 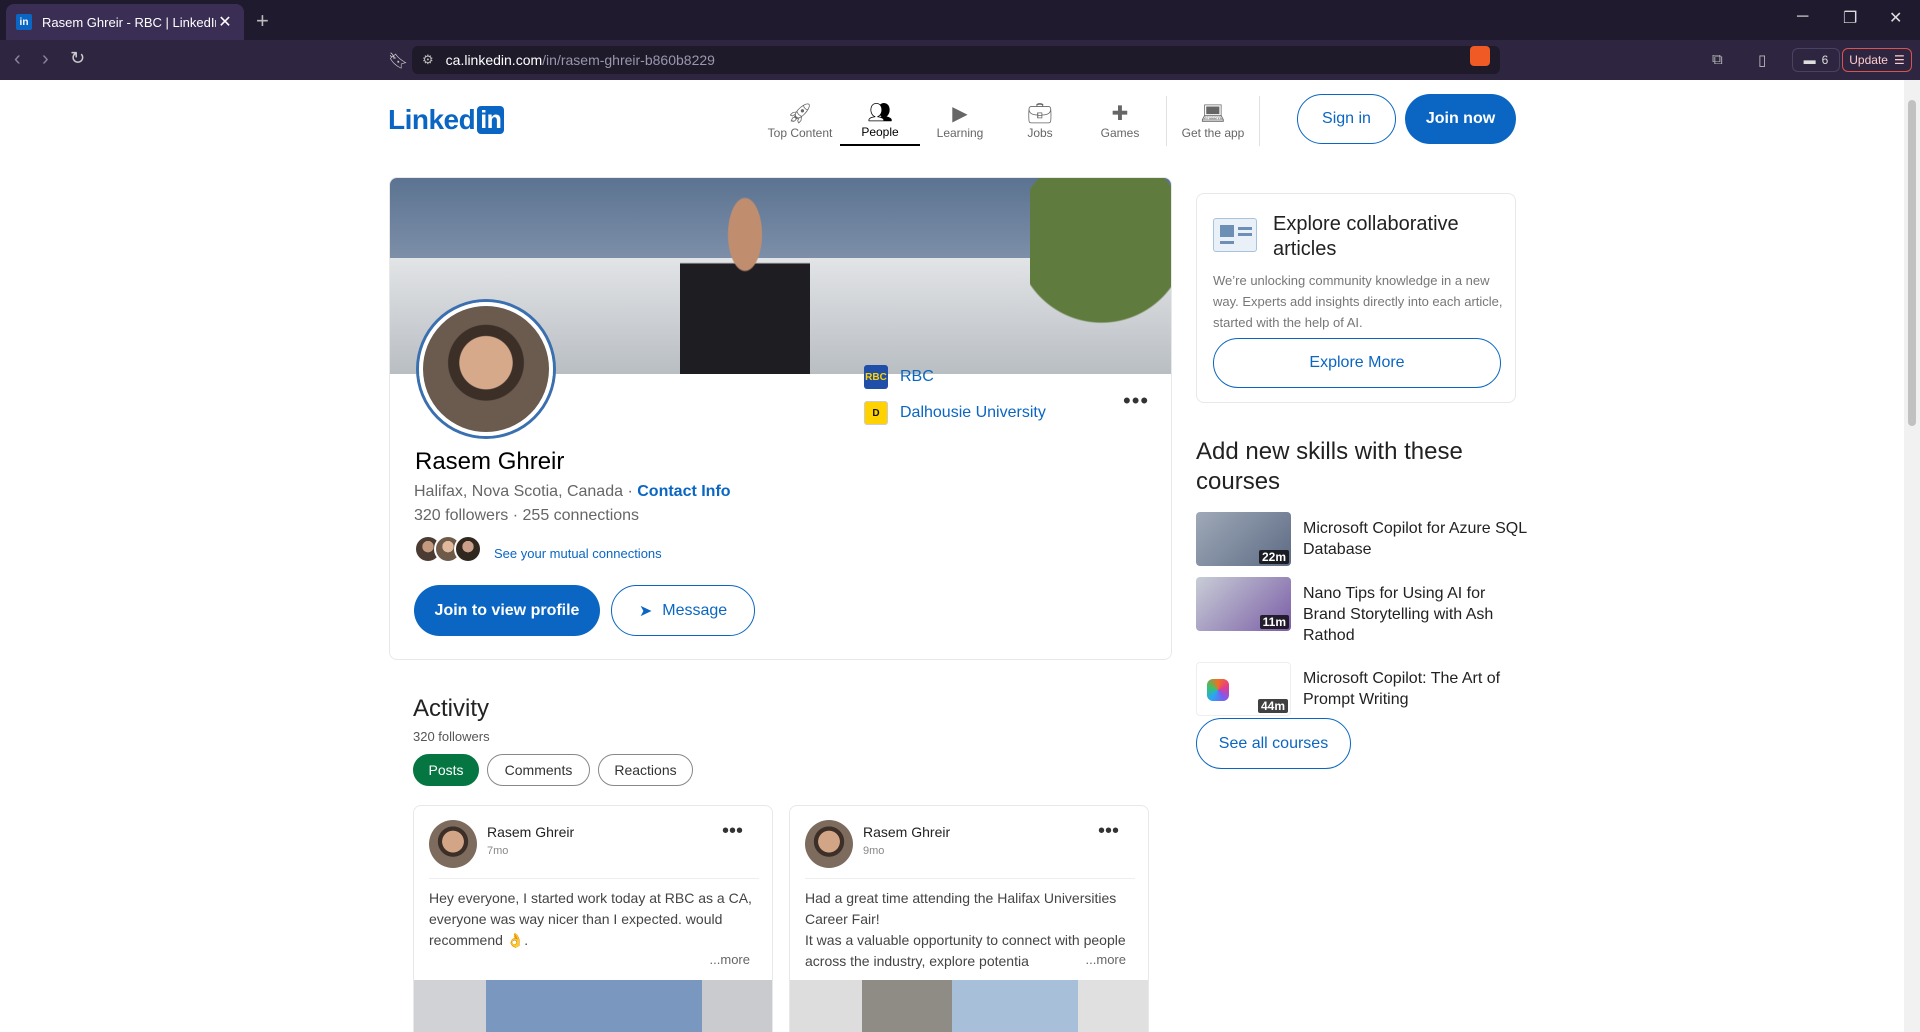 I want to click on tab-posts: Posts, so click(x=446, y=770).